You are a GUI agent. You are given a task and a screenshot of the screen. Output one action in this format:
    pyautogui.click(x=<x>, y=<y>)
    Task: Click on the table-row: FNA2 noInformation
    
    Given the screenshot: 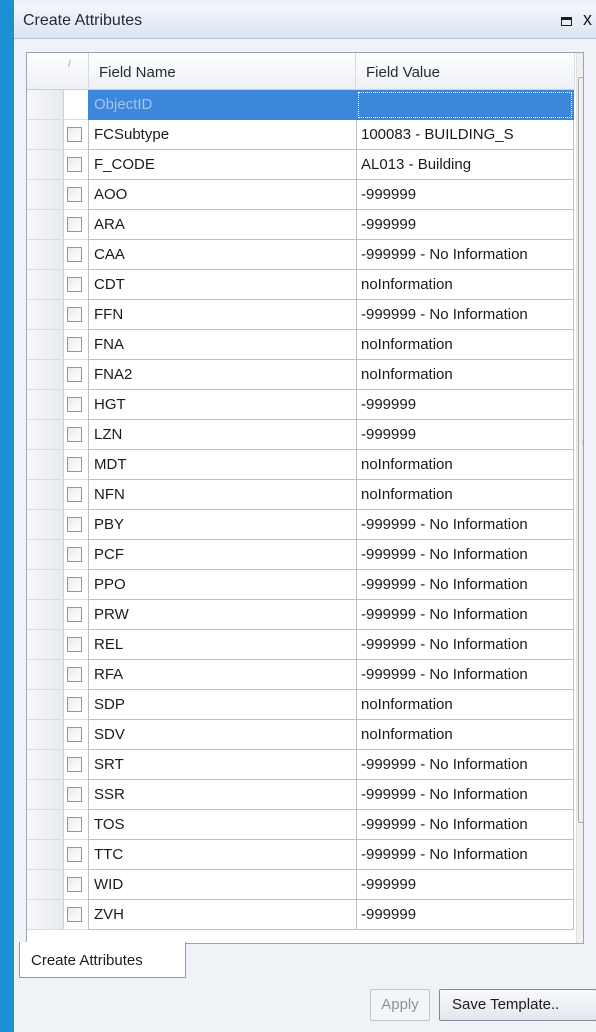 What is the action you would take?
    pyautogui.click(x=301, y=375)
    